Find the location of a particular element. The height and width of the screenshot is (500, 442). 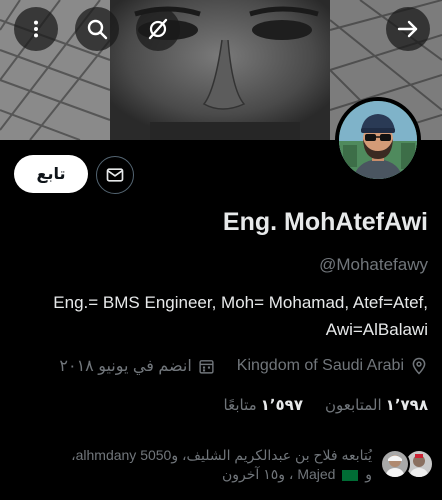

mutual-line: و Majed ، و١٥ آخرون is located at coordinates (190, 474).